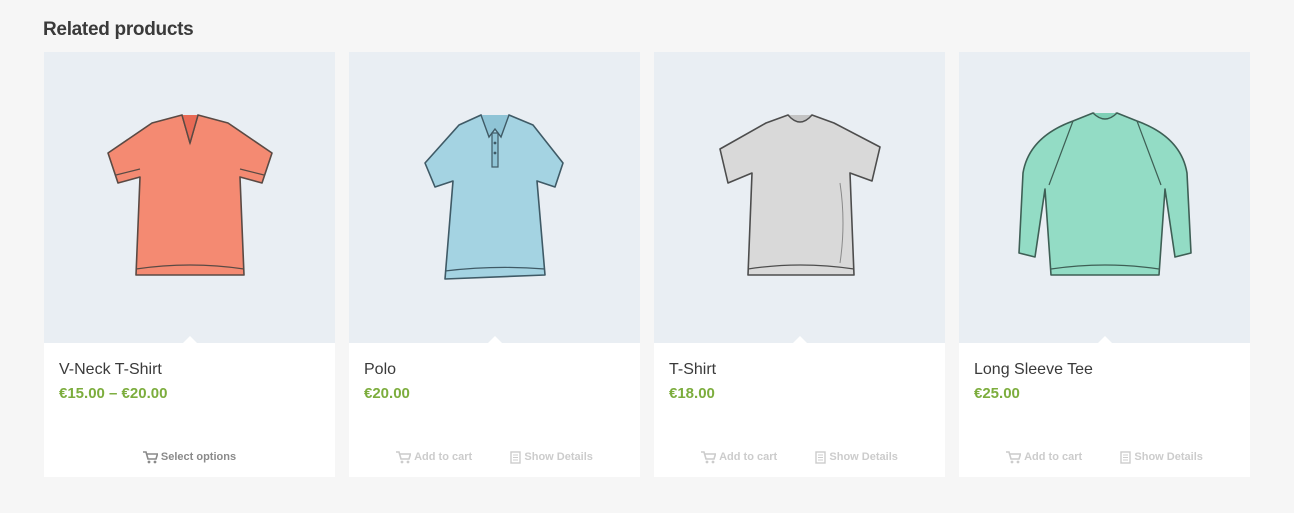 Image resolution: width=1294 pixels, height=513 pixels. Describe the element at coordinates (189, 370) in the screenshot. I see `product-title: V-Neck T-Shirt` at that location.